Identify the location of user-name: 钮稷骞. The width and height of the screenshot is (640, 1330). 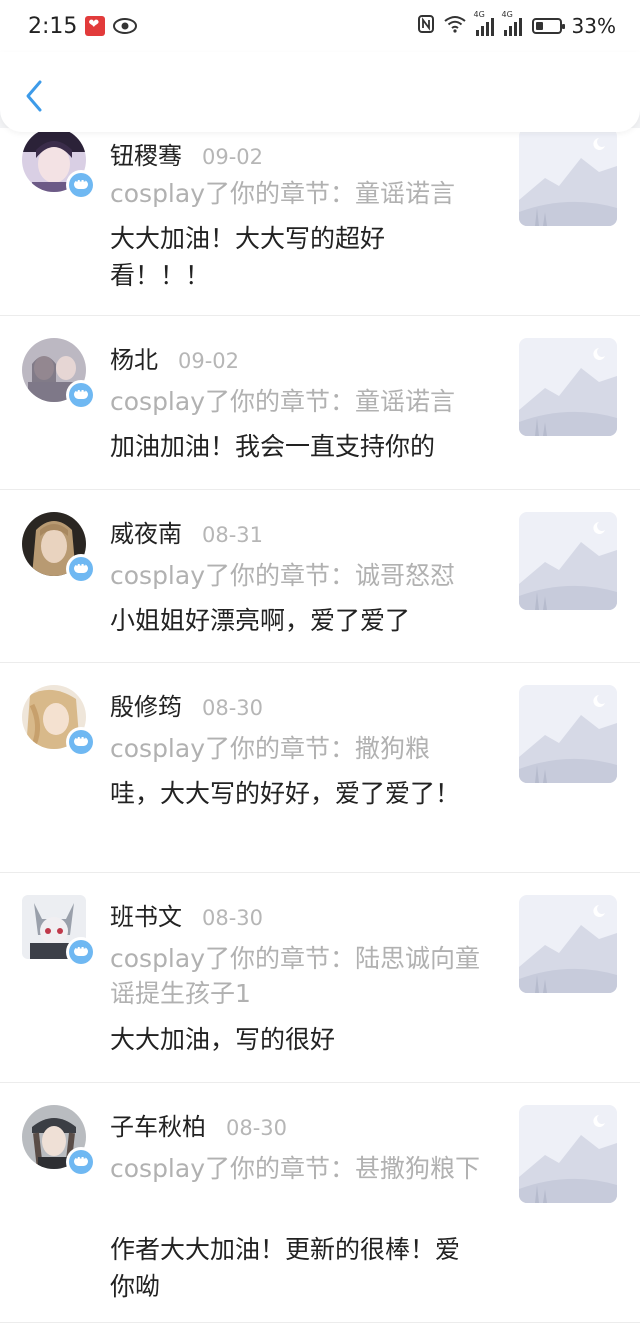
(146, 153).